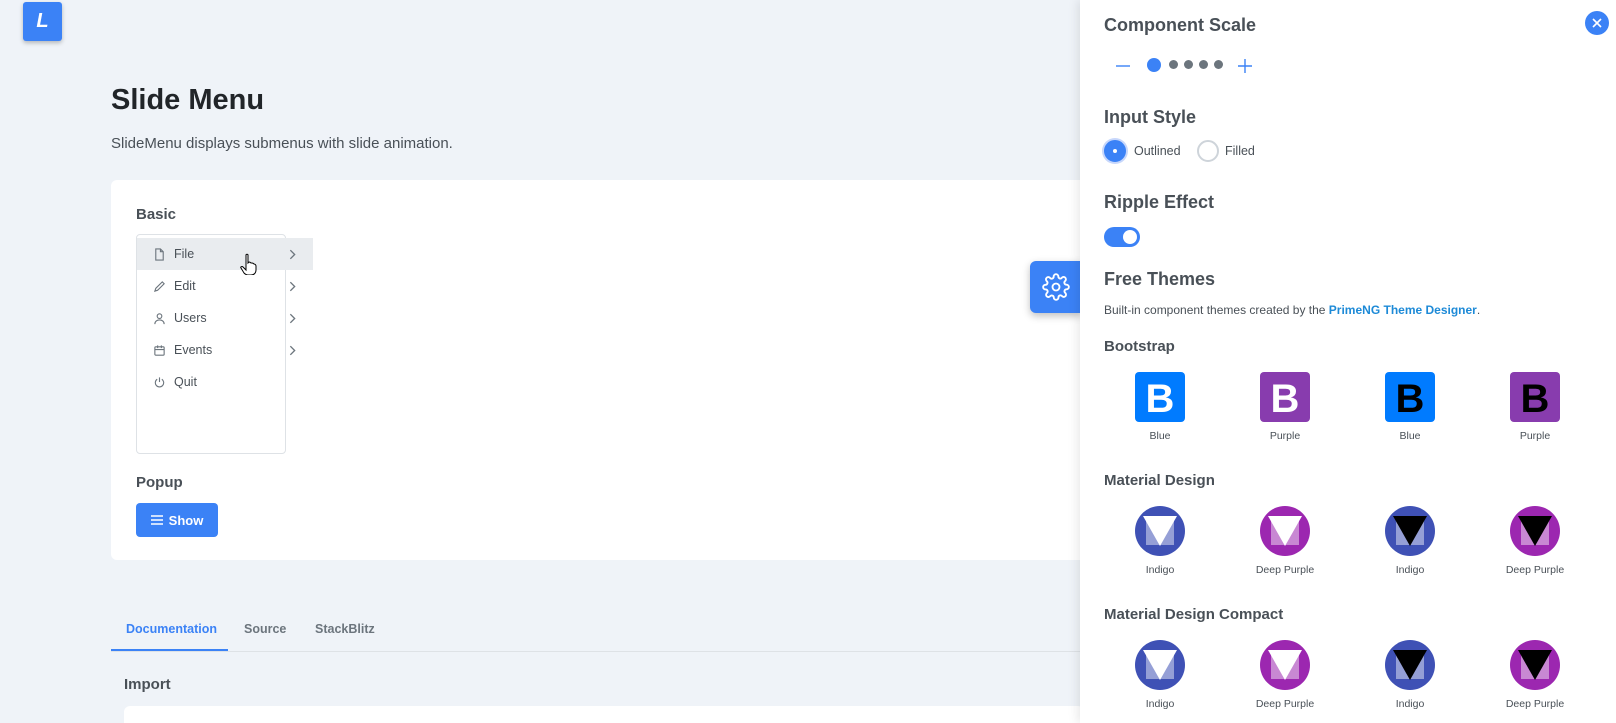 The image size is (1616, 723). What do you see at coordinates (216, 318) in the screenshot?
I see `slide-menu-item-users: Users` at bounding box center [216, 318].